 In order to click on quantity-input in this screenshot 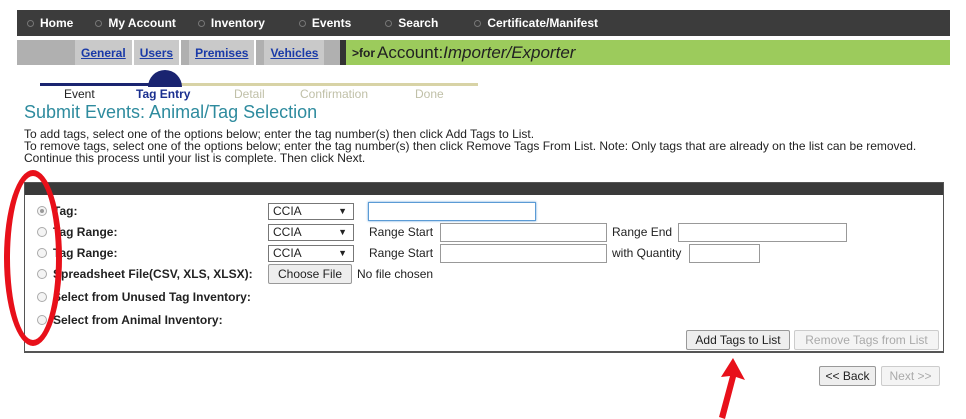, I will do `click(724, 253)`.